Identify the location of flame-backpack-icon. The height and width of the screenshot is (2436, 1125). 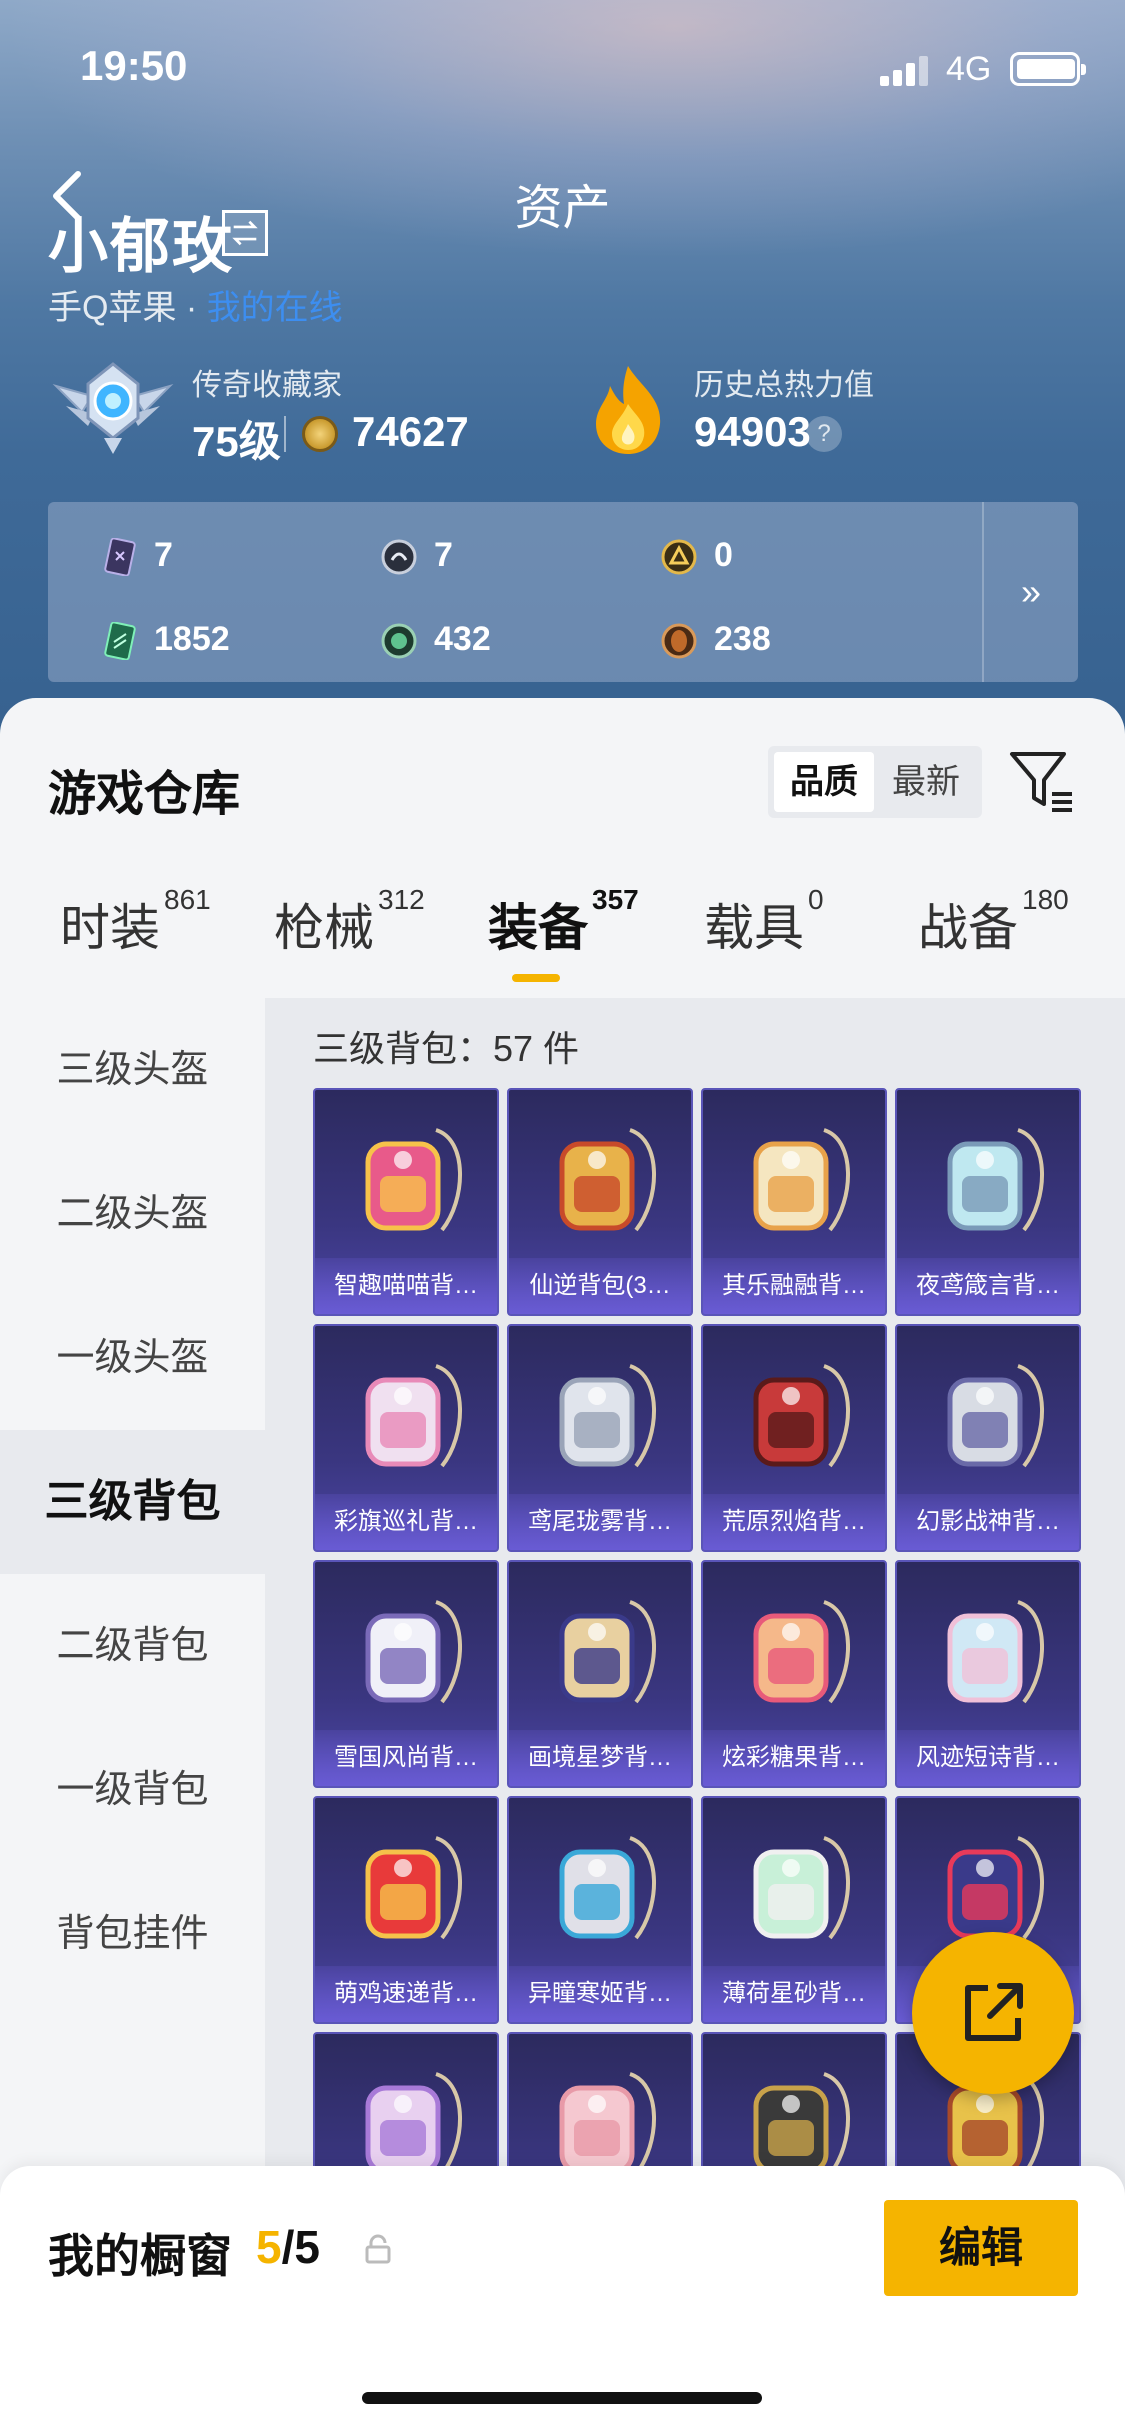
(801, 1416).